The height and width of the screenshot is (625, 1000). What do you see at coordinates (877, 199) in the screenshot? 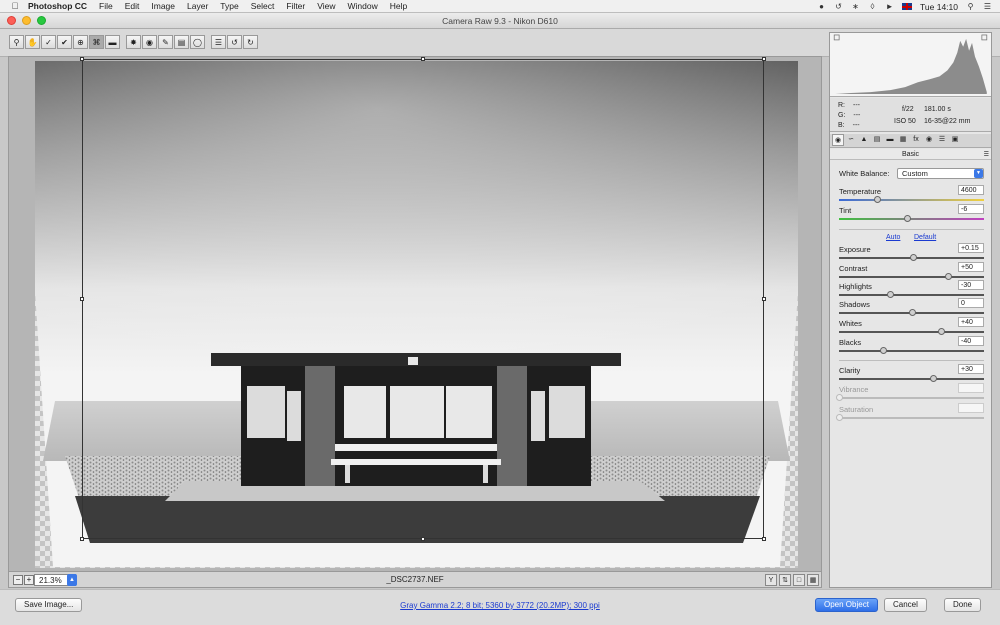
I see `temperature-thumb` at bounding box center [877, 199].